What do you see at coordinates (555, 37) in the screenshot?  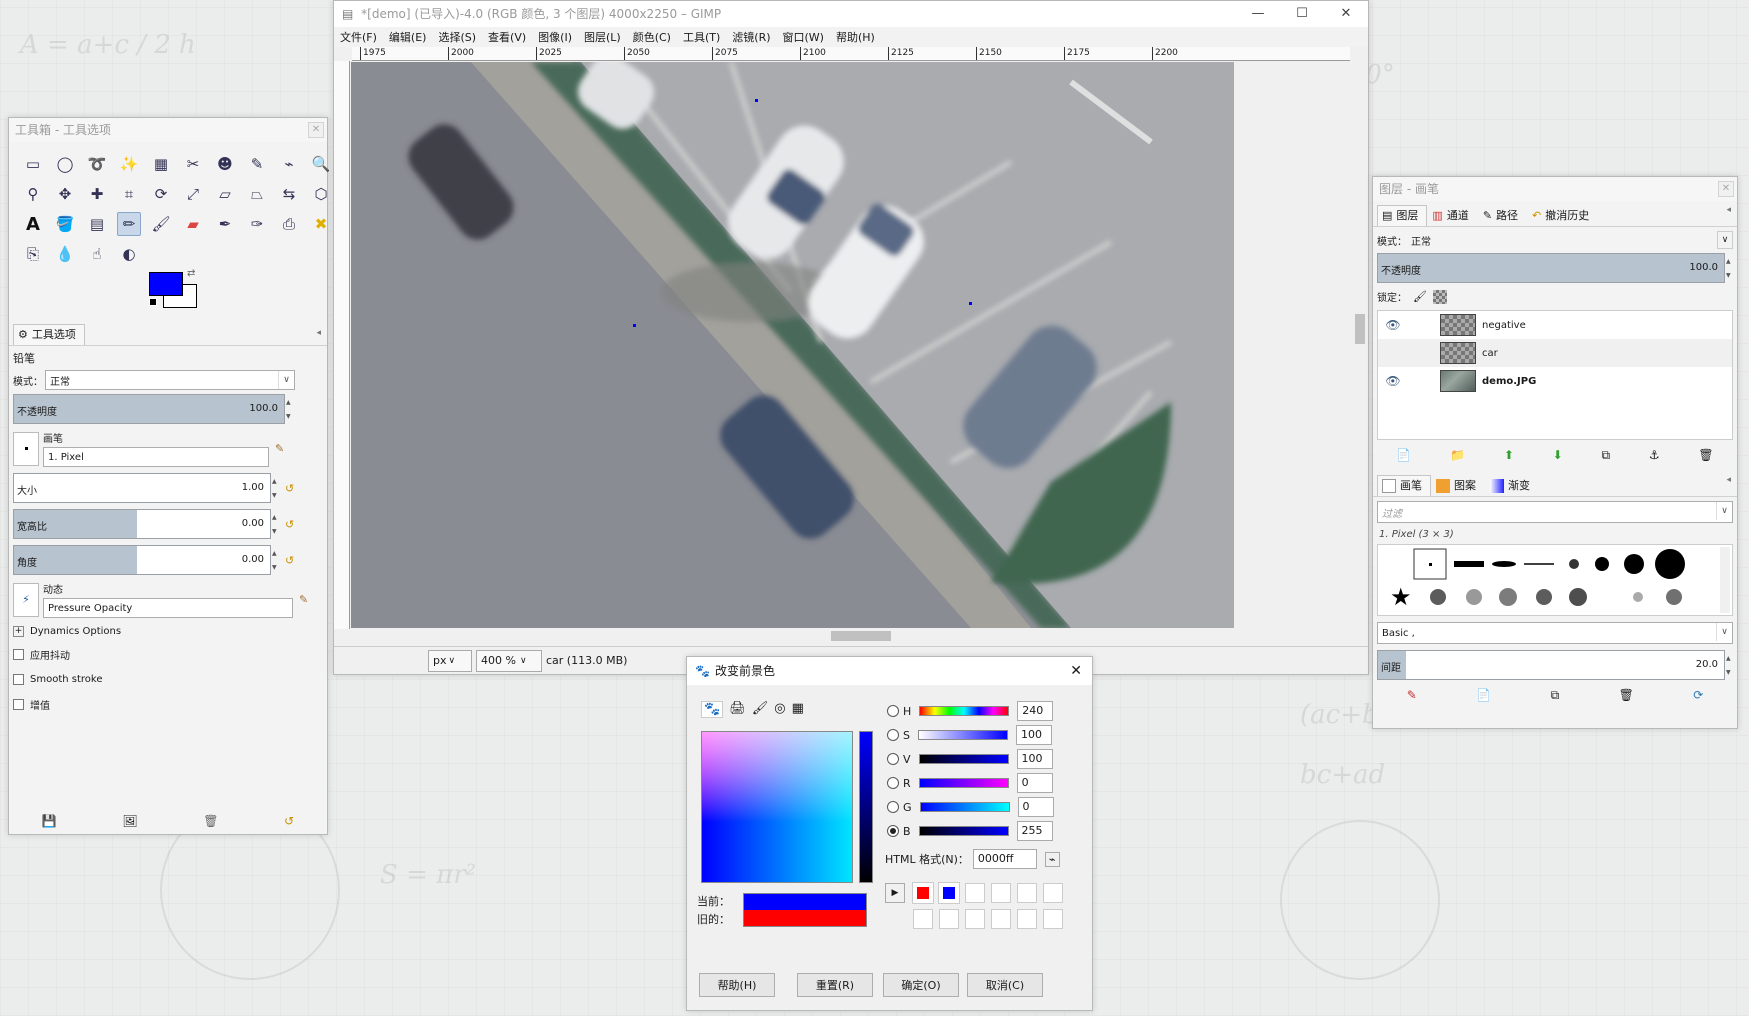 I see `menu-image: 图像(I)` at bounding box center [555, 37].